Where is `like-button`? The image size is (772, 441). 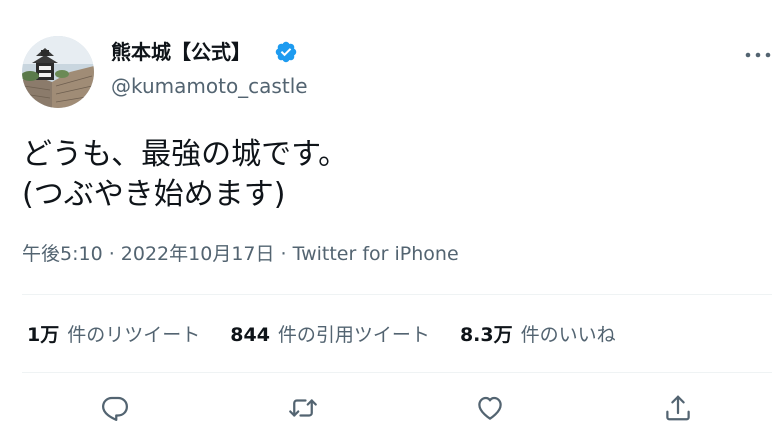
like-button is located at coordinates (490, 408).